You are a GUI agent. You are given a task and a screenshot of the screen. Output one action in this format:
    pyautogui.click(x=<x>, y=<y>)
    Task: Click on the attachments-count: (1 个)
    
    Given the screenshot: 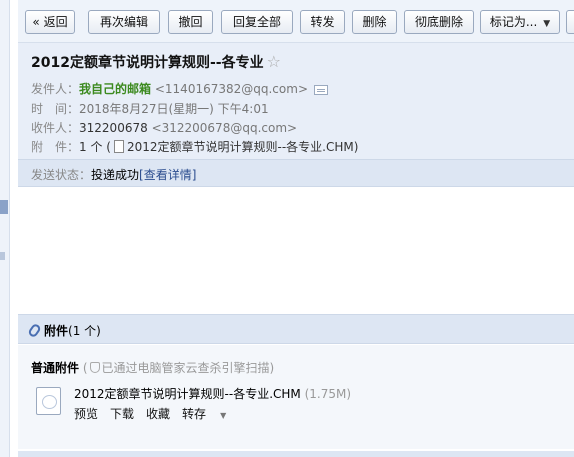 What is the action you would take?
    pyautogui.click(x=84, y=331)
    